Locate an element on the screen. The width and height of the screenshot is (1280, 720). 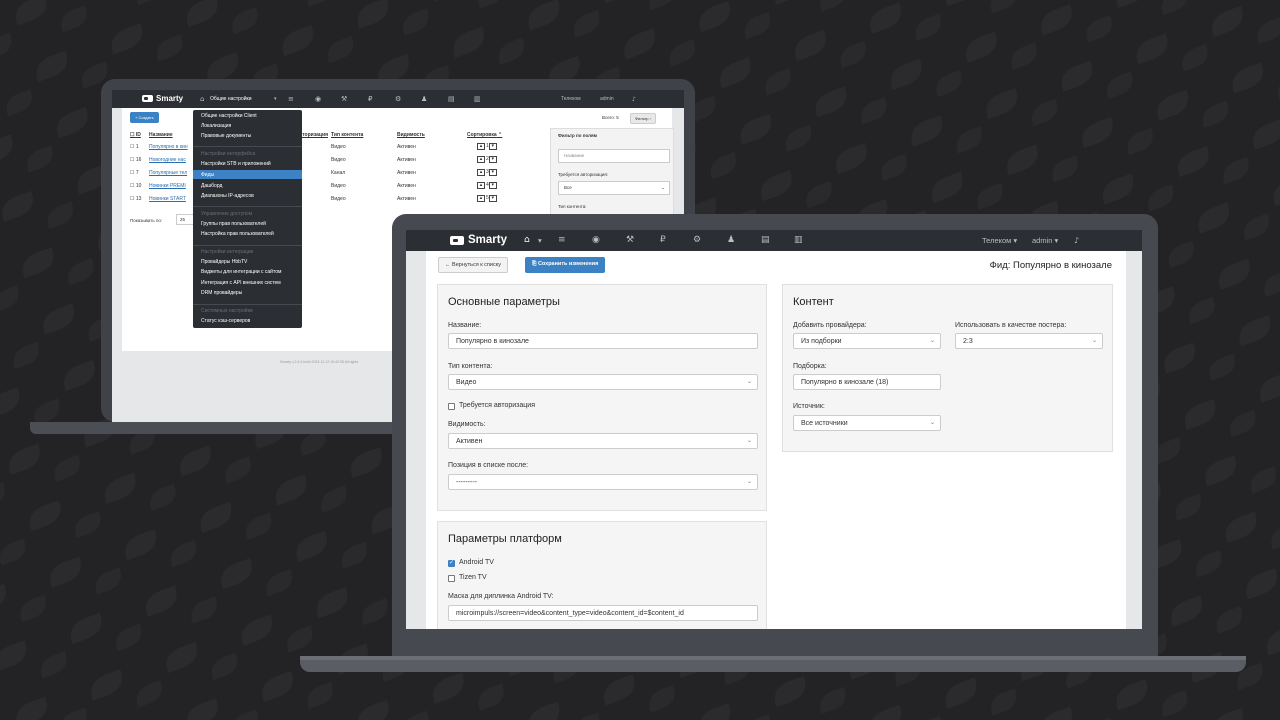
row-sort: ▴ 3 ▾ is located at coordinates (487, 172).